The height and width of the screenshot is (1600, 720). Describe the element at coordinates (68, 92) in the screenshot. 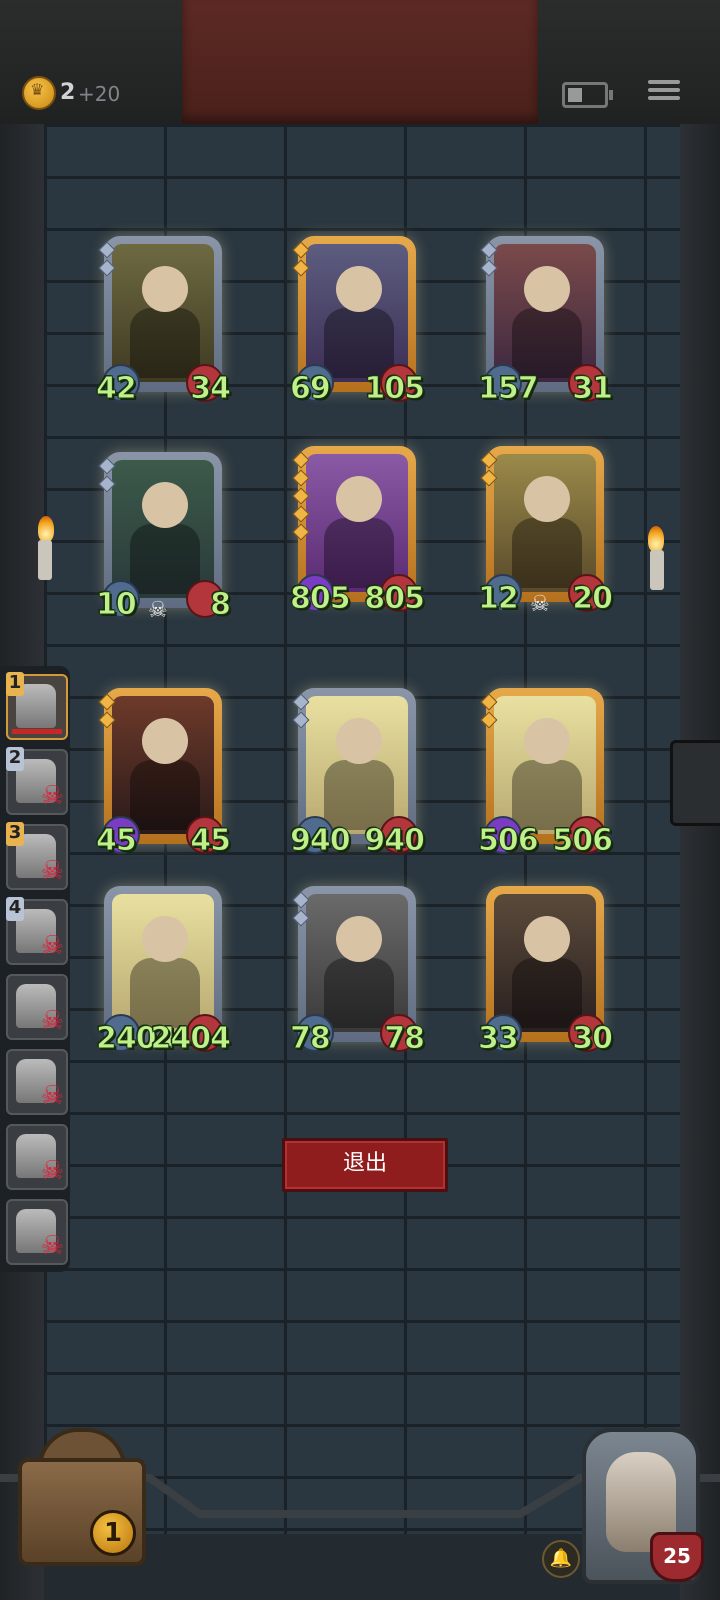

I see `coin-count: 2` at that location.